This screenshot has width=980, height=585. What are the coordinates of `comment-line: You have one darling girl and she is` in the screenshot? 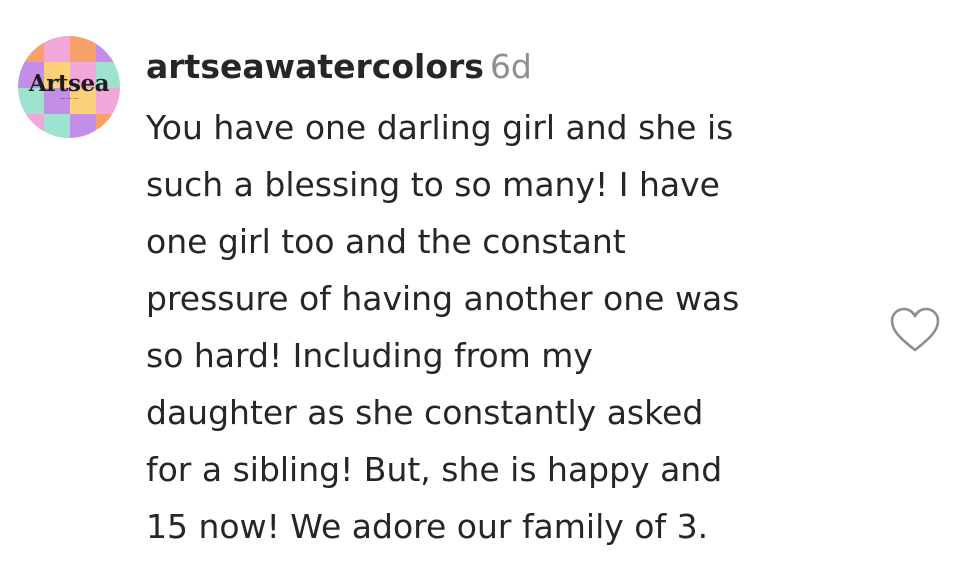 It's located at (440, 127).